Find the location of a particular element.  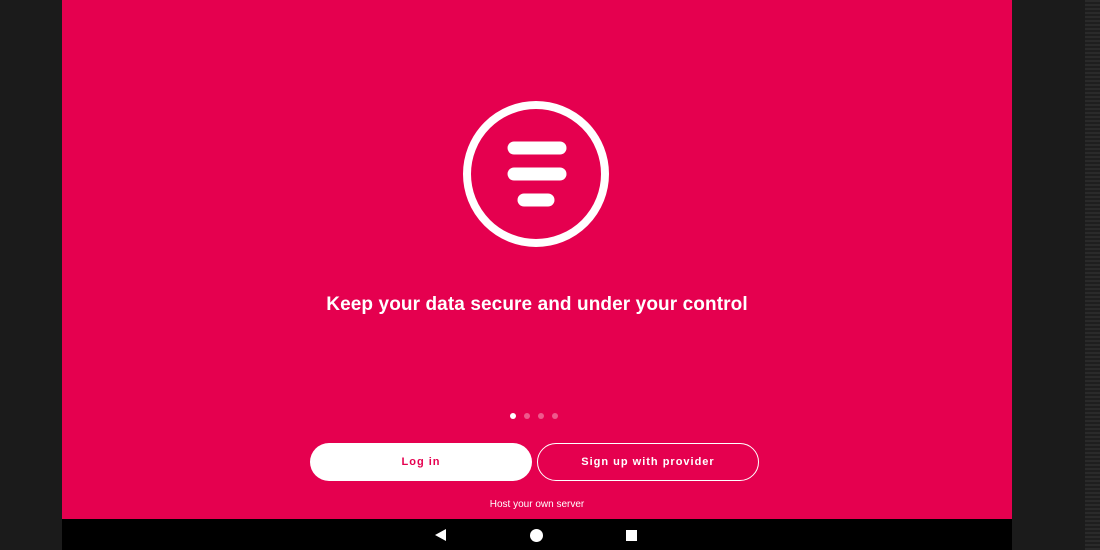

login-button: Log in is located at coordinates (421, 462).